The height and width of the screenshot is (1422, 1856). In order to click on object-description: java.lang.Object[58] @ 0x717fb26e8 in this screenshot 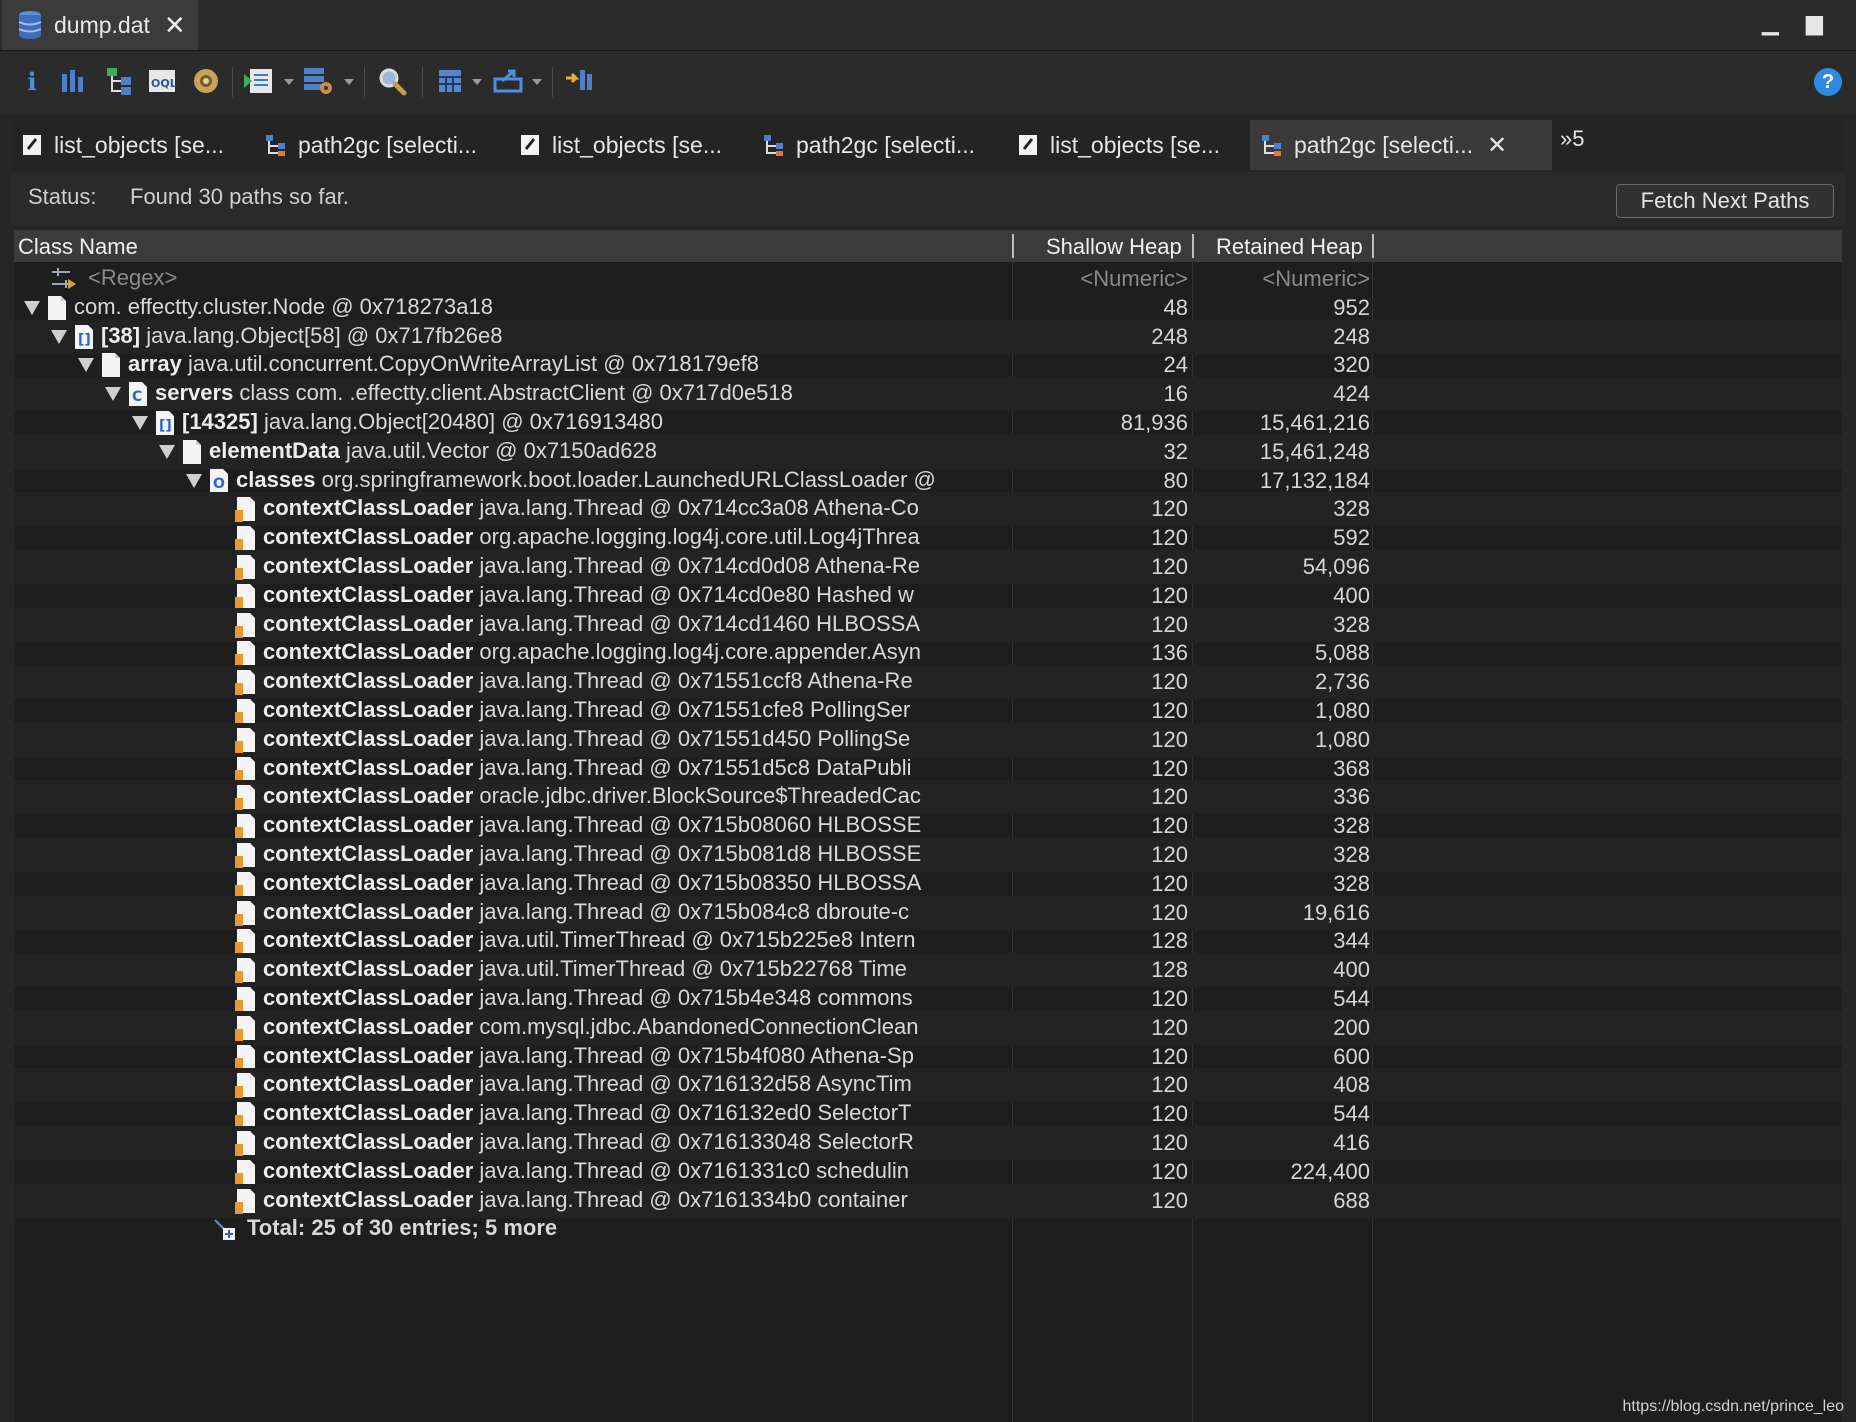, I will do `click(321, 335)`.